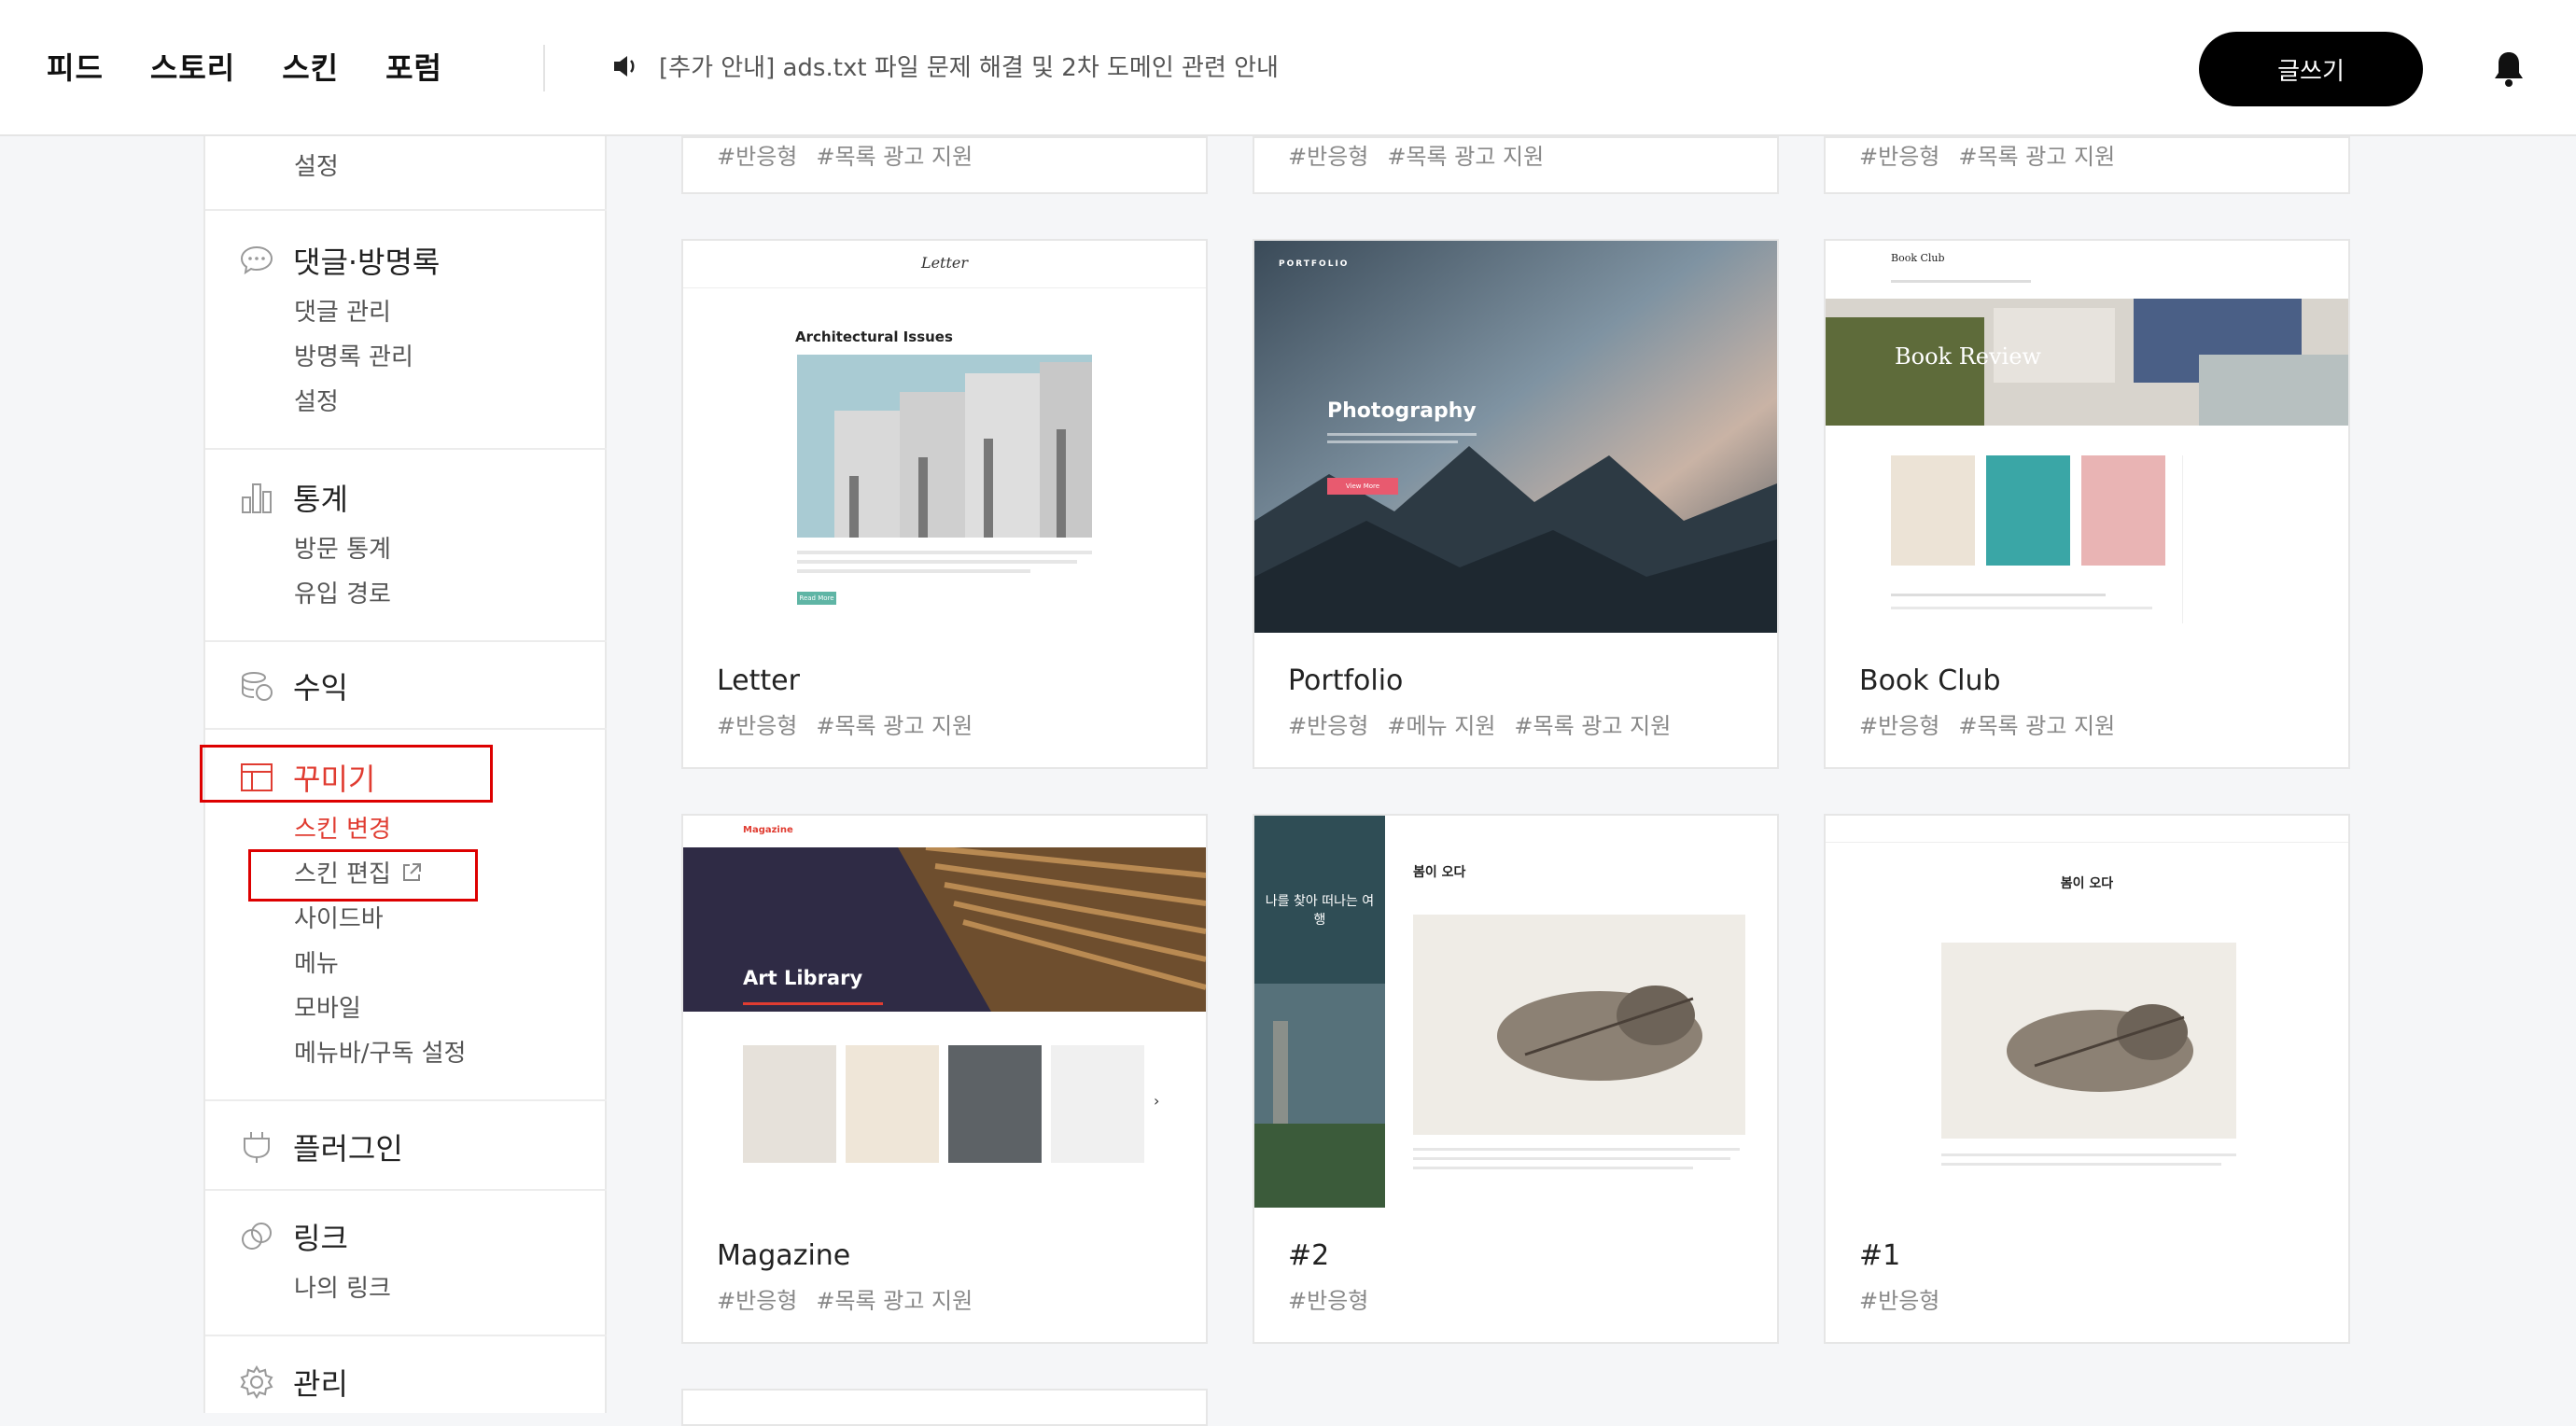  What do you see at coordinates (192, 67) in the screenshot?
I see `nav-story: 스토리` at bounding box center [192, 67].